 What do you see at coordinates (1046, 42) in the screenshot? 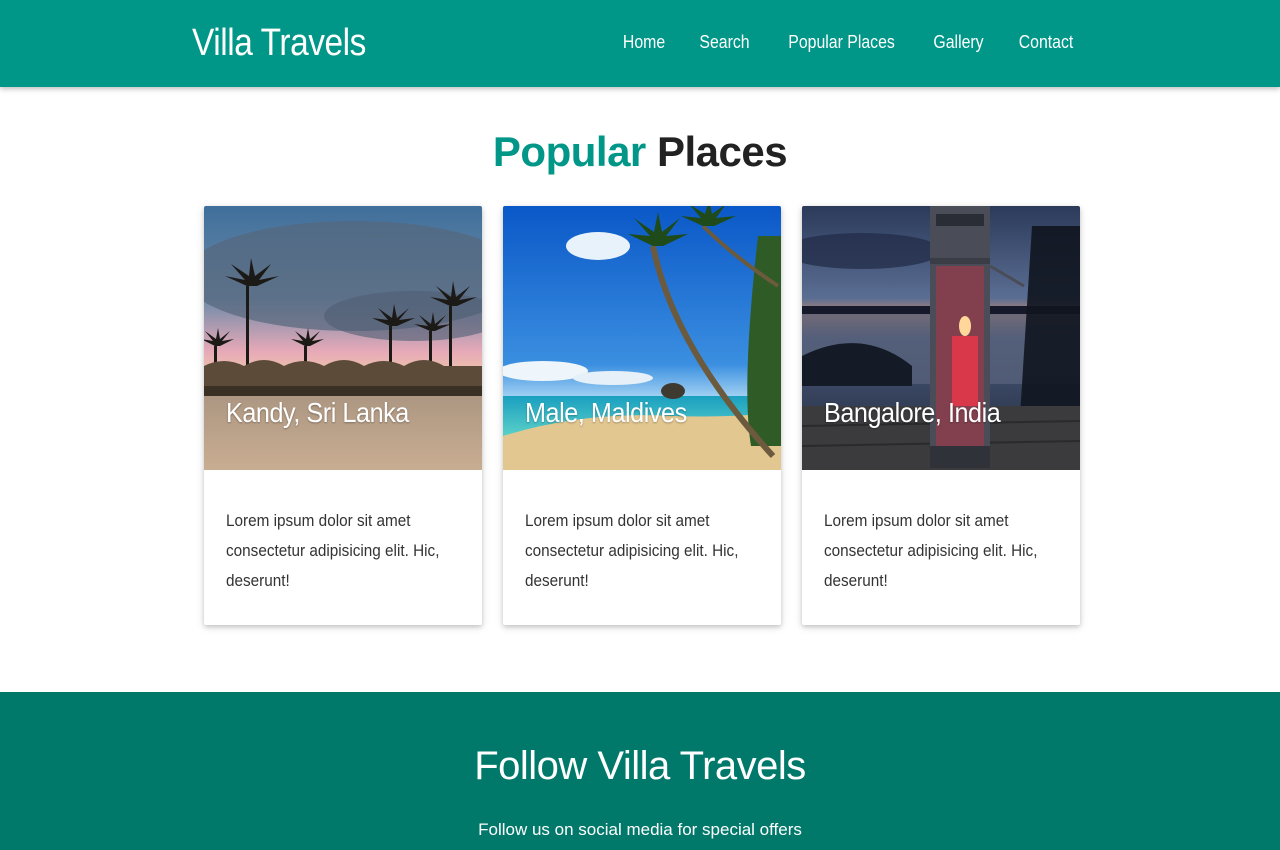
I see `nav-link-contact: Contact` at bounding box center [1046, 42].